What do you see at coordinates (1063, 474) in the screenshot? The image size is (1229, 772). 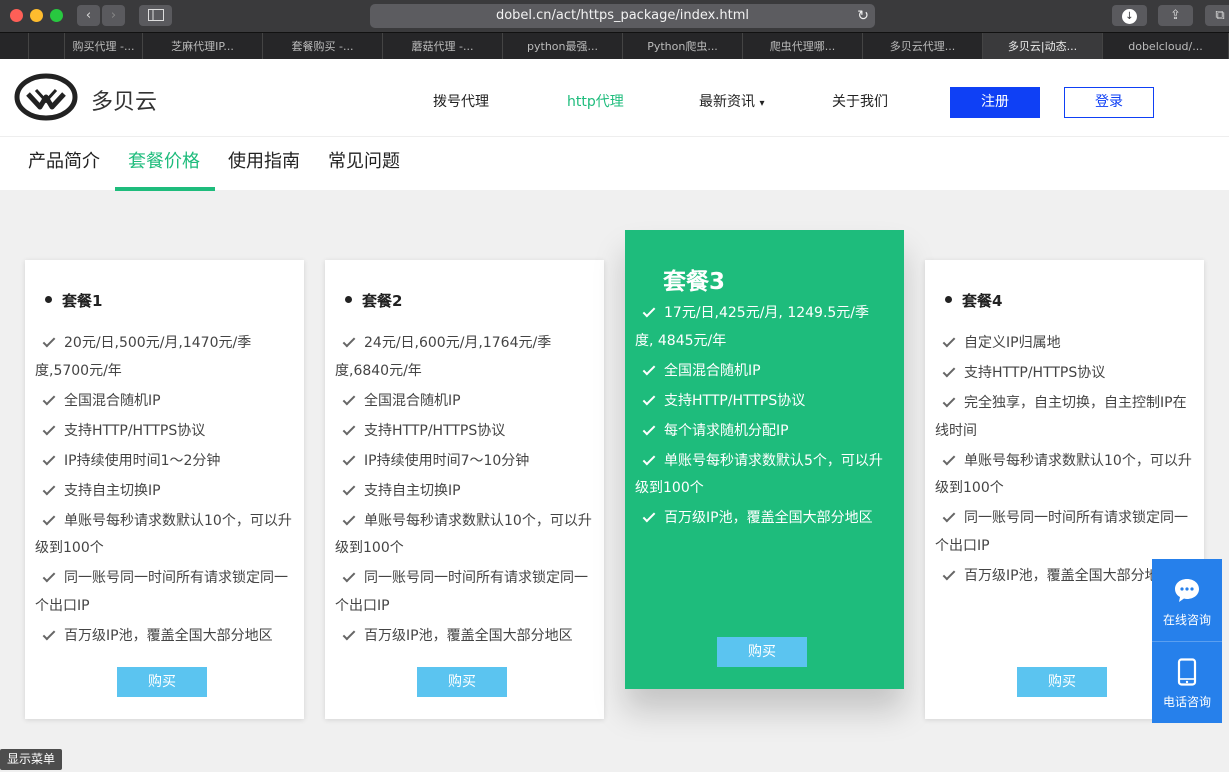 I see `feature-text: 单账号每秒请求数默认10个，可以升级到100个` at bounding box center [1063, 474].